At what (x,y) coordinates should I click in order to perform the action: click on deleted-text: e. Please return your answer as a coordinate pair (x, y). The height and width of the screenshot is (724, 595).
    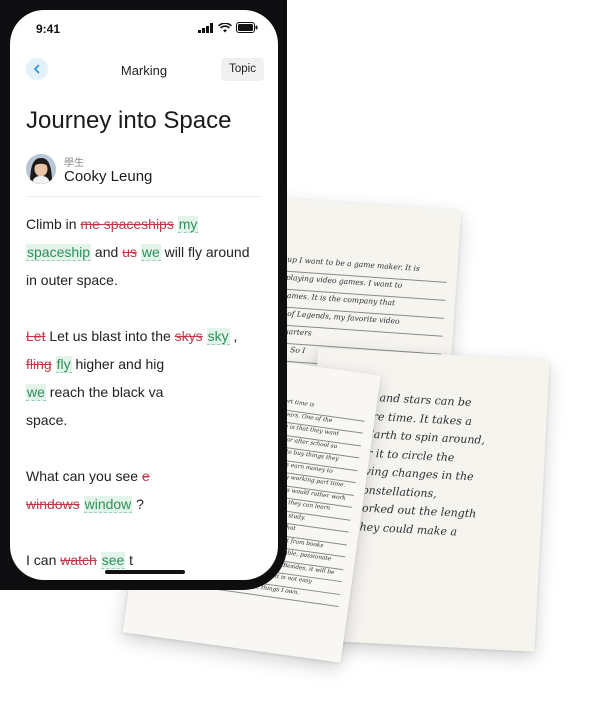
    Looking at the image, I should click on (146, 476).